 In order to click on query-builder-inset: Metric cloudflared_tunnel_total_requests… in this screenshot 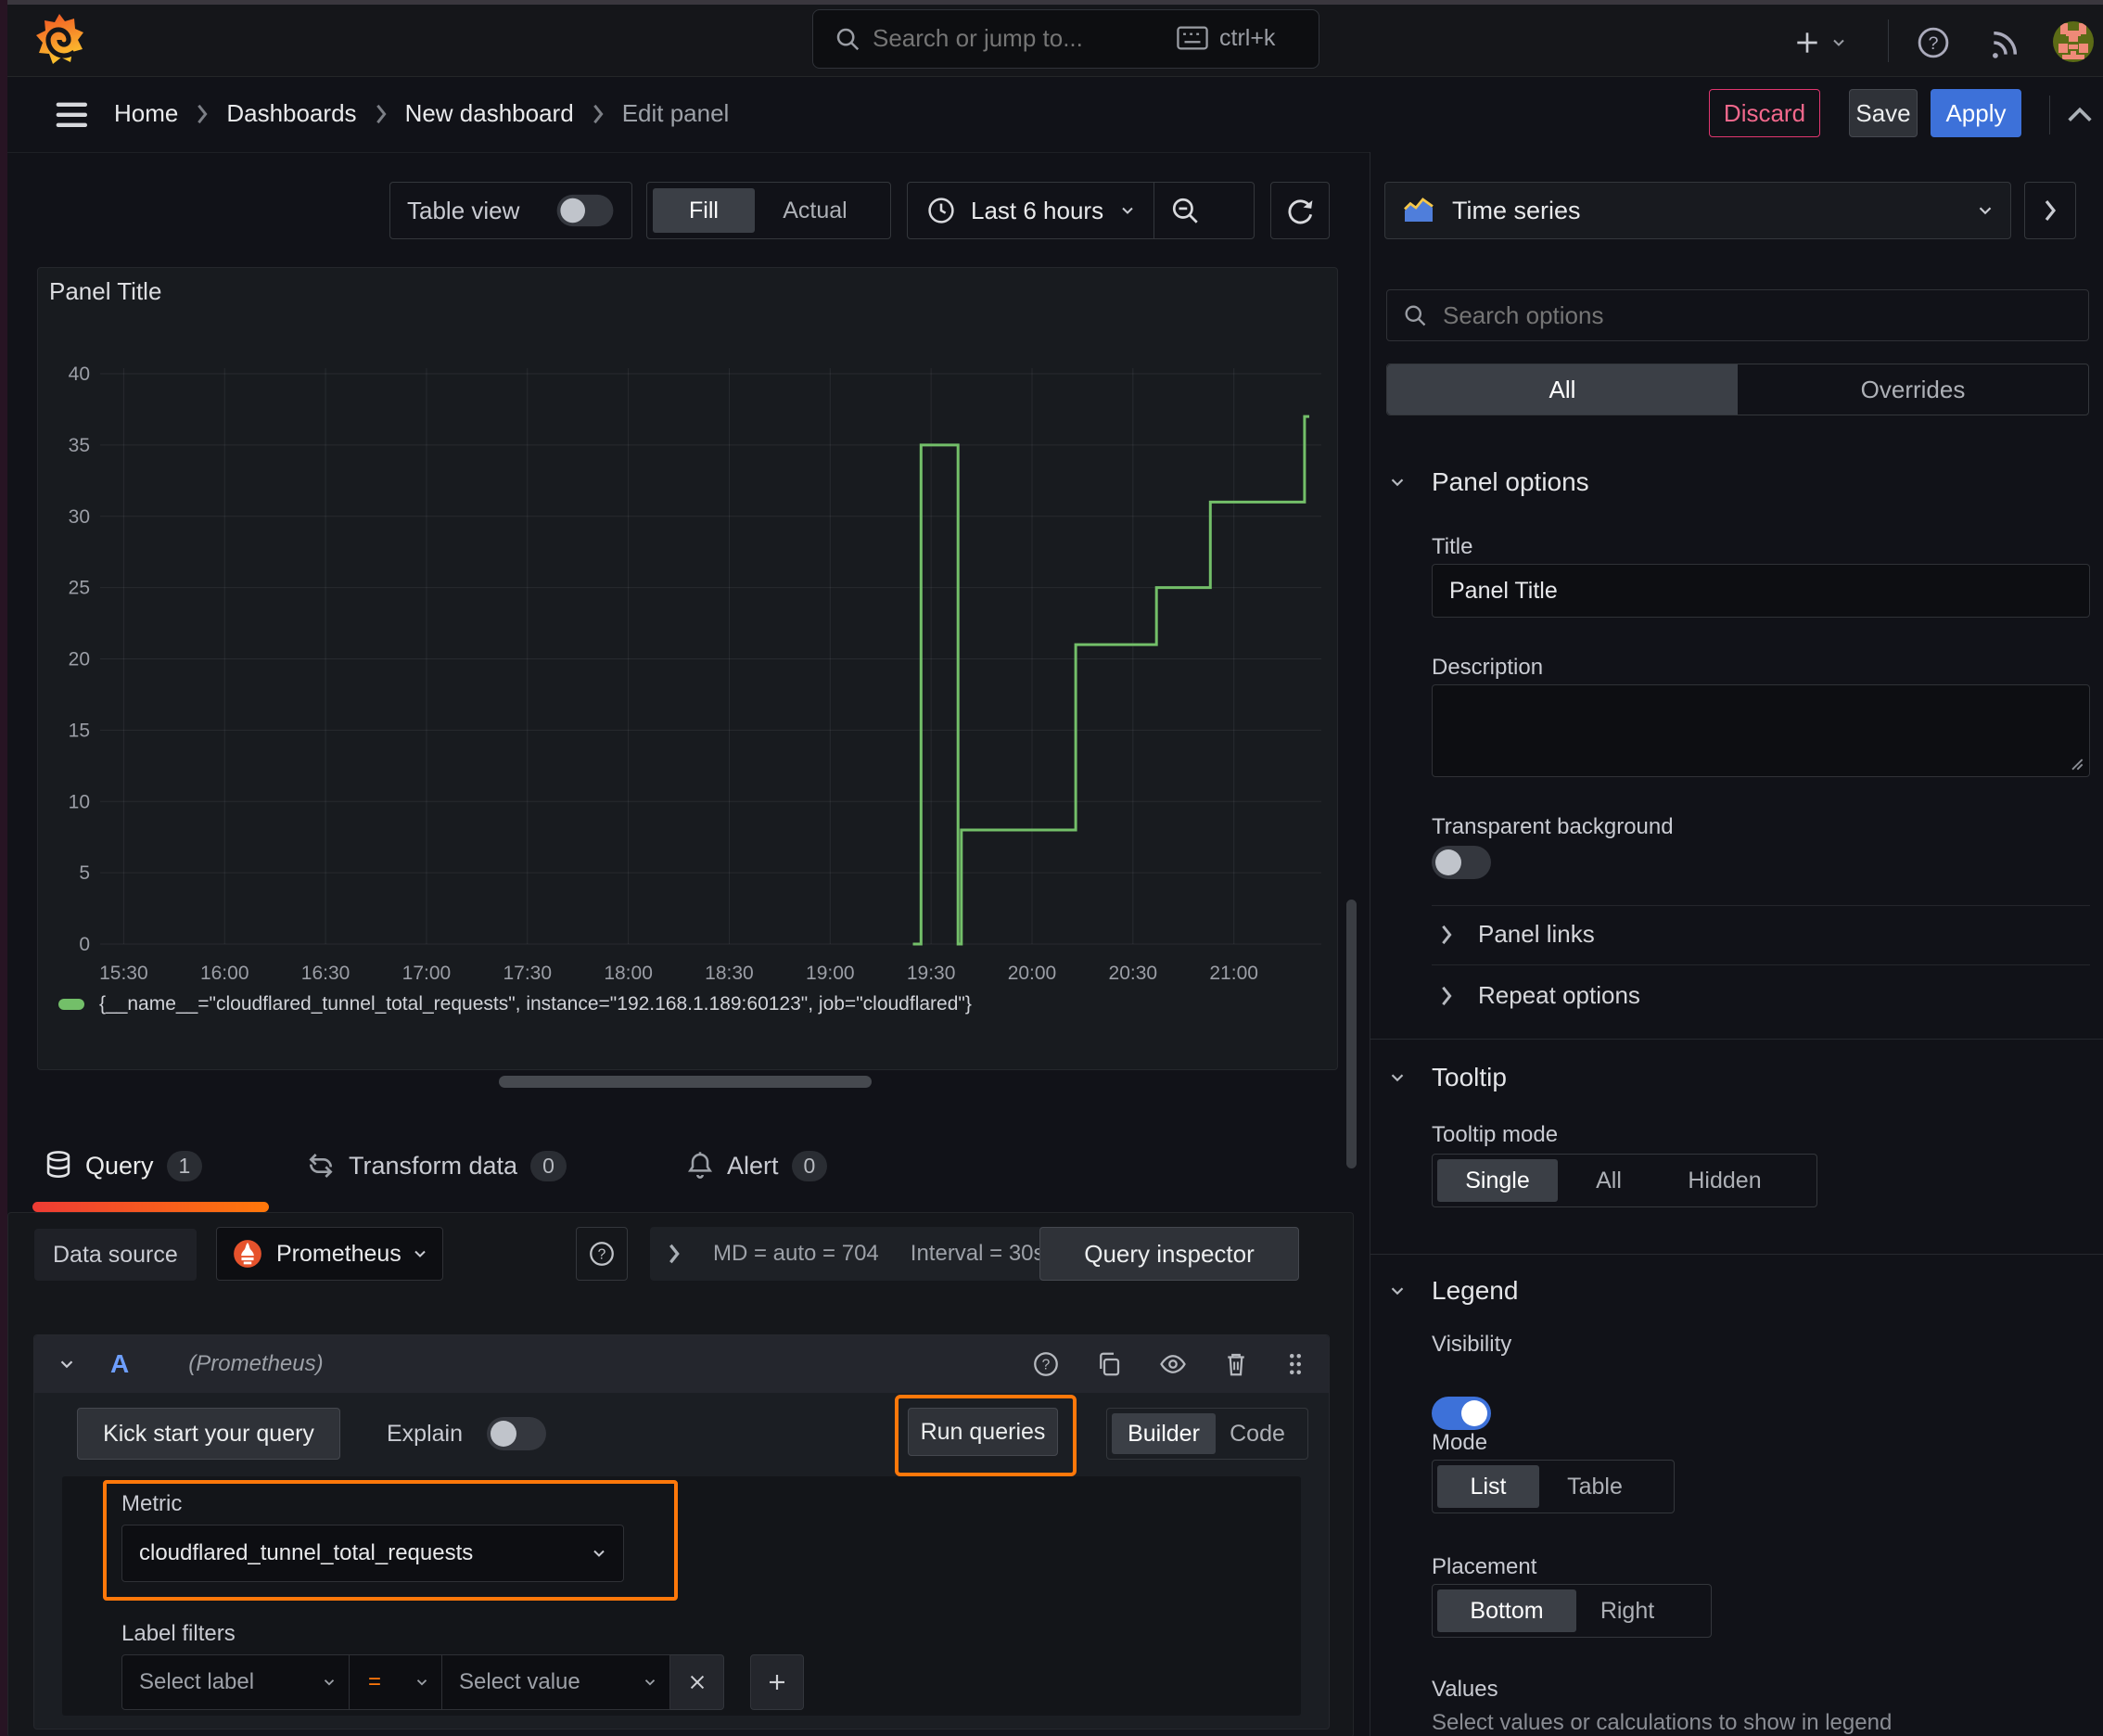, I will do `click(681, 1596)`.